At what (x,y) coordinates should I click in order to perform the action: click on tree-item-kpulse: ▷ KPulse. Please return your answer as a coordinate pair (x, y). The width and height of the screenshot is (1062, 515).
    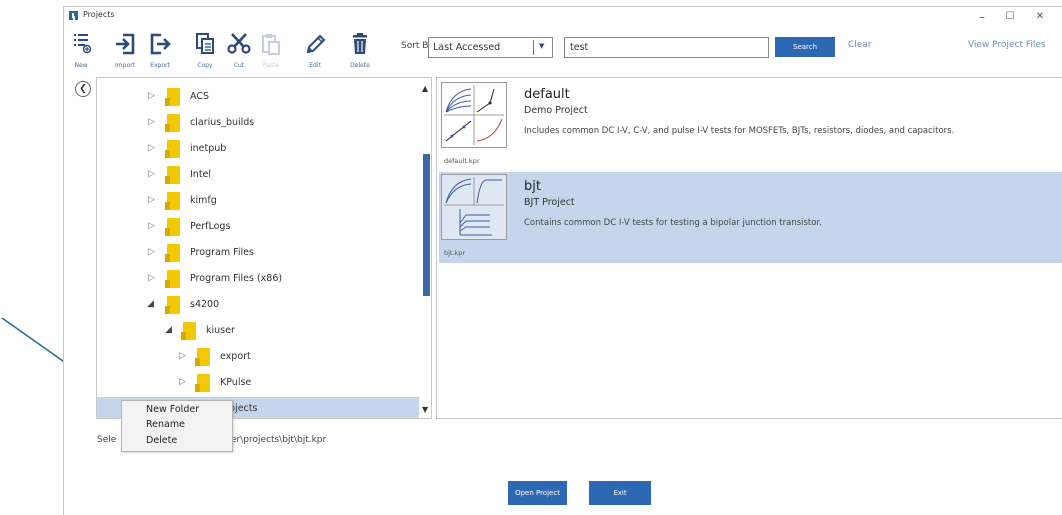
    Looking at the image, I should click on (258, 383).